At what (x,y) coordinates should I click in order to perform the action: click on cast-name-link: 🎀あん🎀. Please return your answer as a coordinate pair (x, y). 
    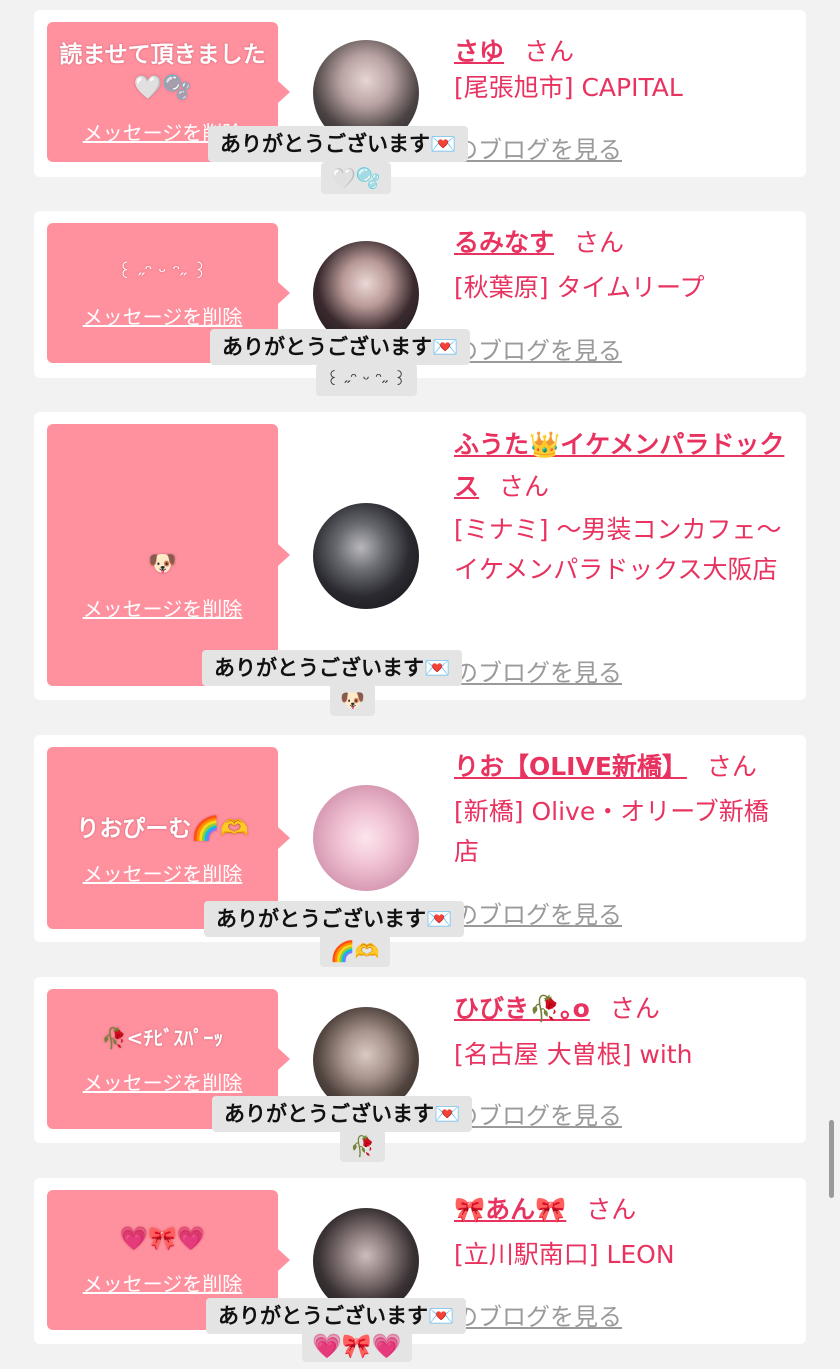
    Looking at the image, I should click on (510, 1209).